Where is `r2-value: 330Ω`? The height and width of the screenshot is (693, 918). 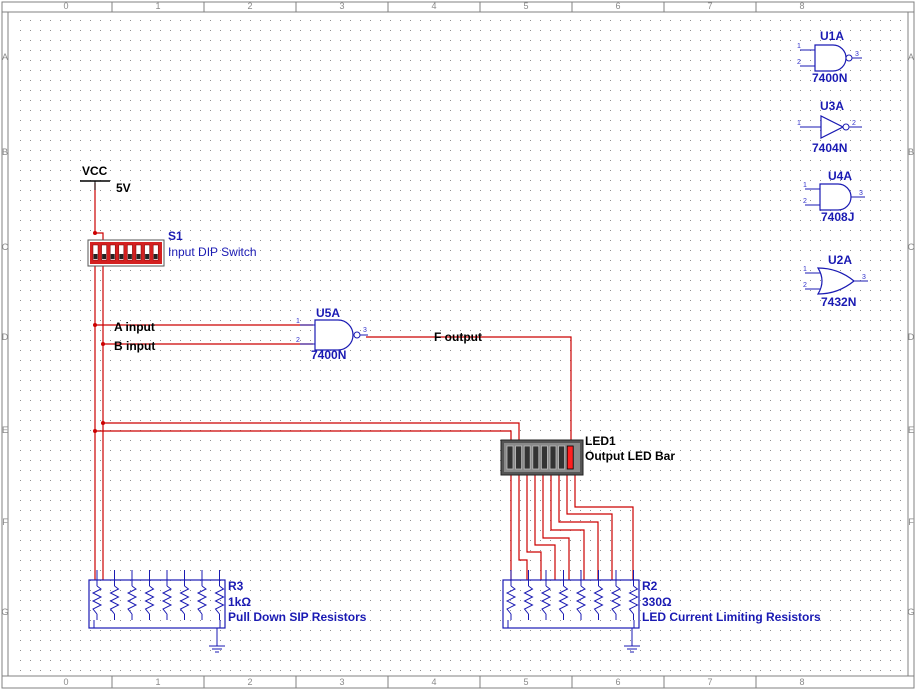
r2-value: 330Ω is located at coordinates (657, 602).